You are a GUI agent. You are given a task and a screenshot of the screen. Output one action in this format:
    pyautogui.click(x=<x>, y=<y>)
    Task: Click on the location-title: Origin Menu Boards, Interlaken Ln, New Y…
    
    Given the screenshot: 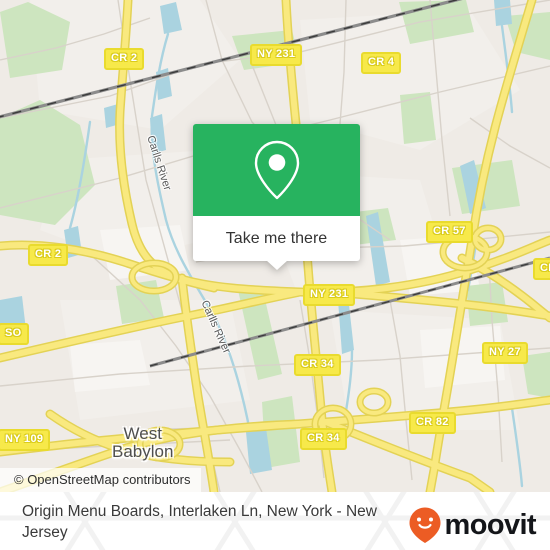 What is the action you would take?
    pyautogui.click(x=199, y=522)
    